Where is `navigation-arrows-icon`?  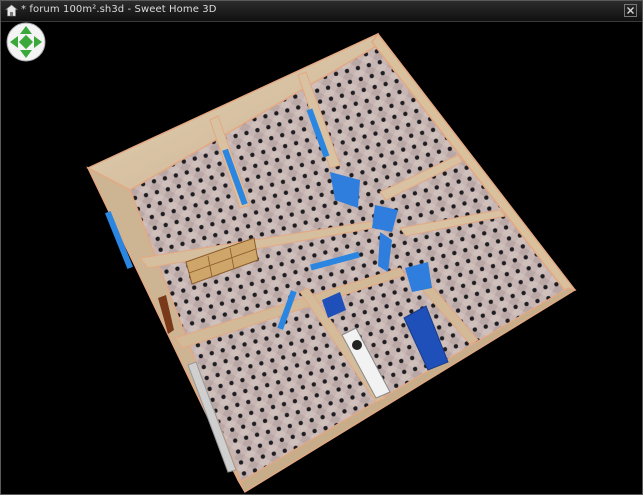 navigation-arrows-icon is located at coordinates (26, 42).